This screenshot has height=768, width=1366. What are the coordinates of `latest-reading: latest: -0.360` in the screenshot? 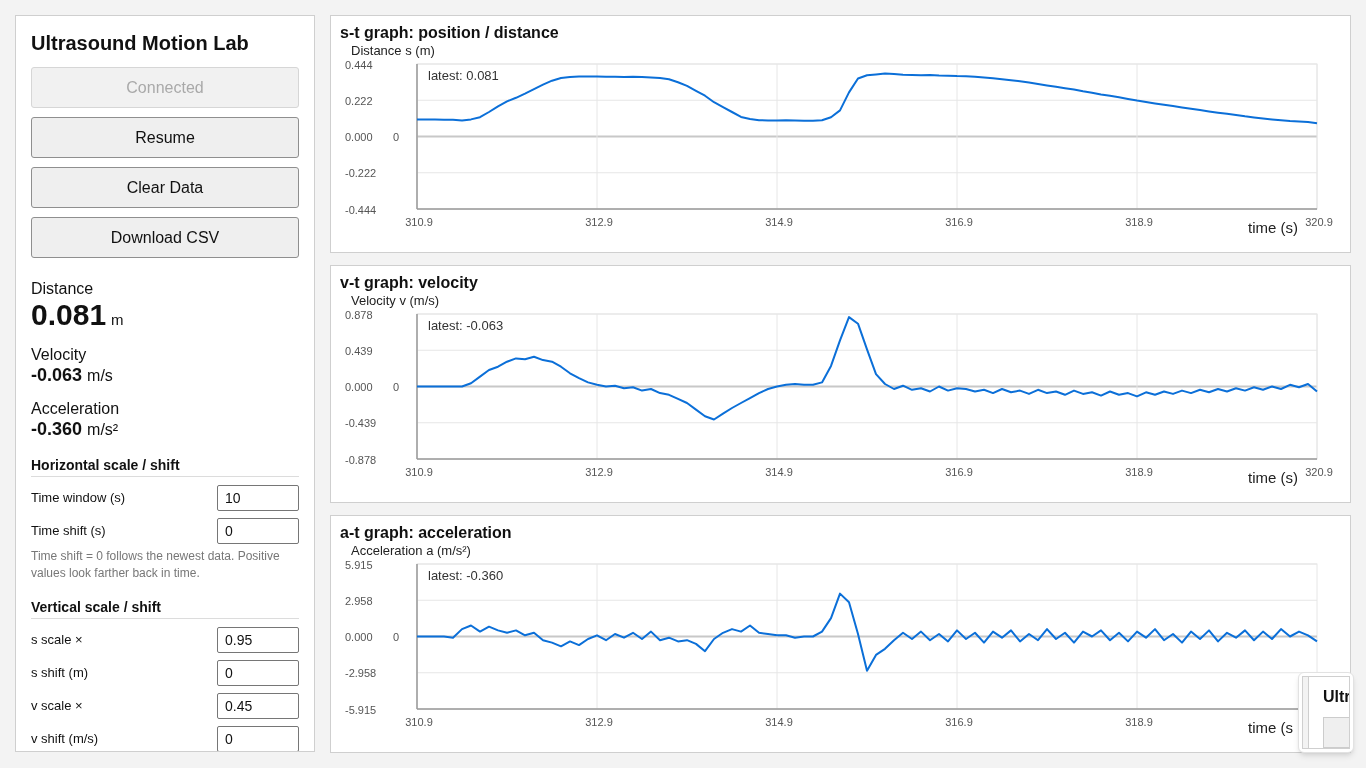 It's located at (466, 575).